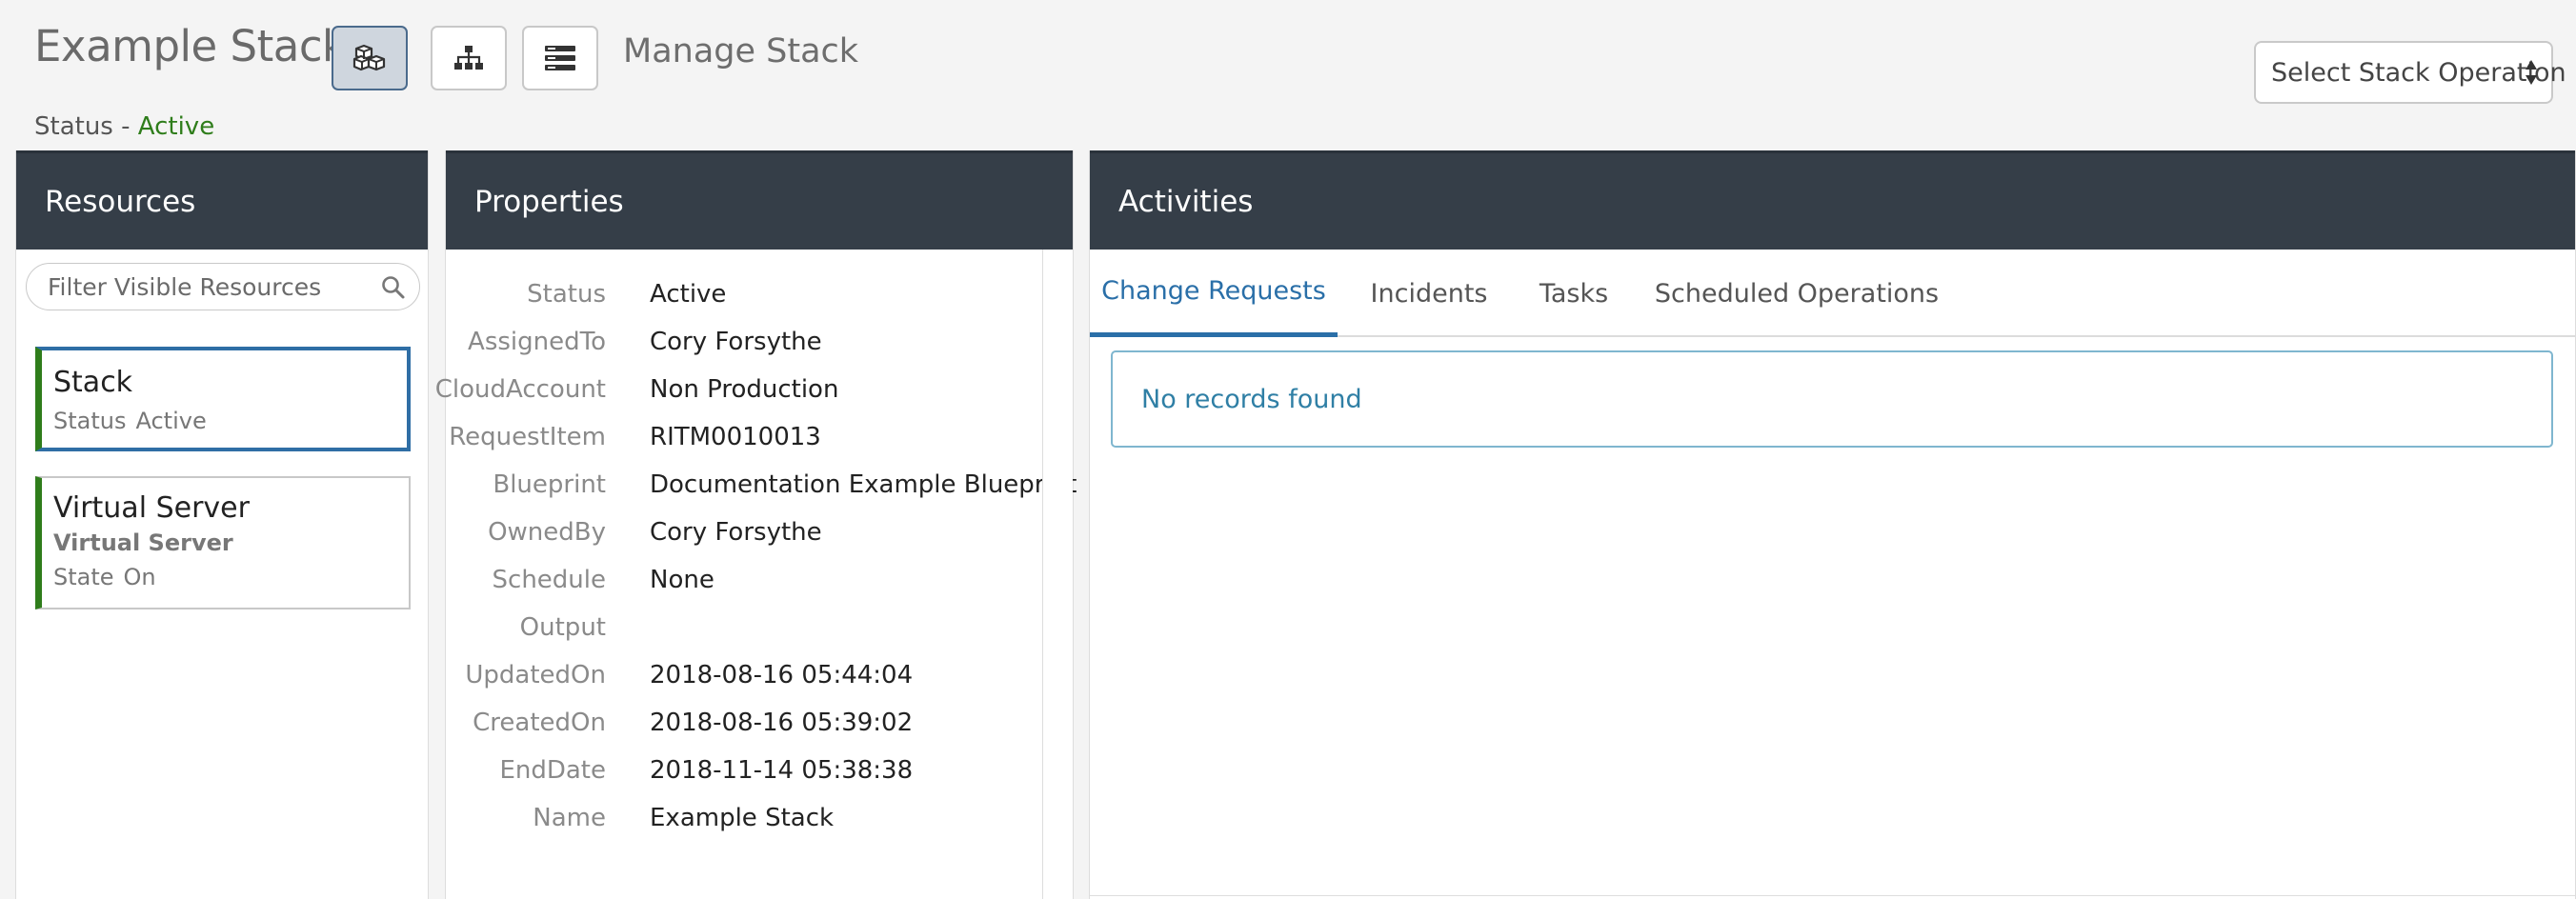 This screenshot has width=2576, height=899. I want to click on property-row-enddate: EndDate 2018-11-14 05:38:38, so click(751, 780).